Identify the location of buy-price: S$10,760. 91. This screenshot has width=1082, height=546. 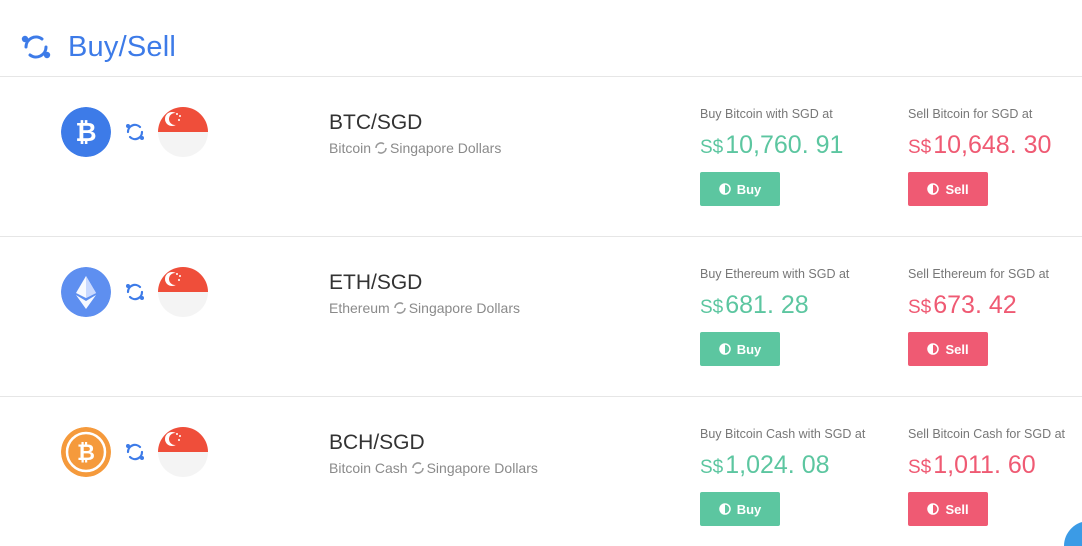
(771, 145).